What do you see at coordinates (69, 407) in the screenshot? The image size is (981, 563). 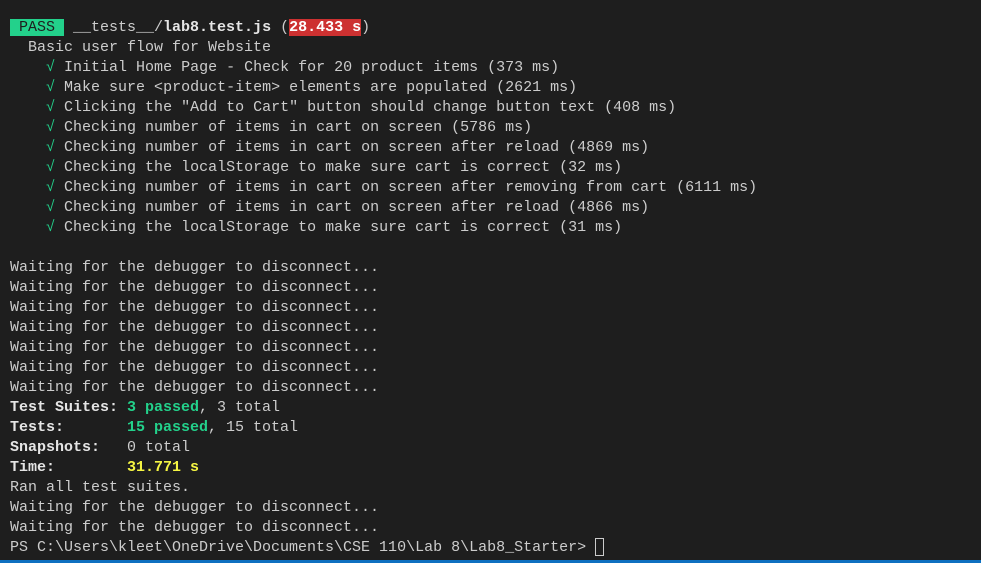 I see `label: Test Suites:` at bounding box center [69, 407].